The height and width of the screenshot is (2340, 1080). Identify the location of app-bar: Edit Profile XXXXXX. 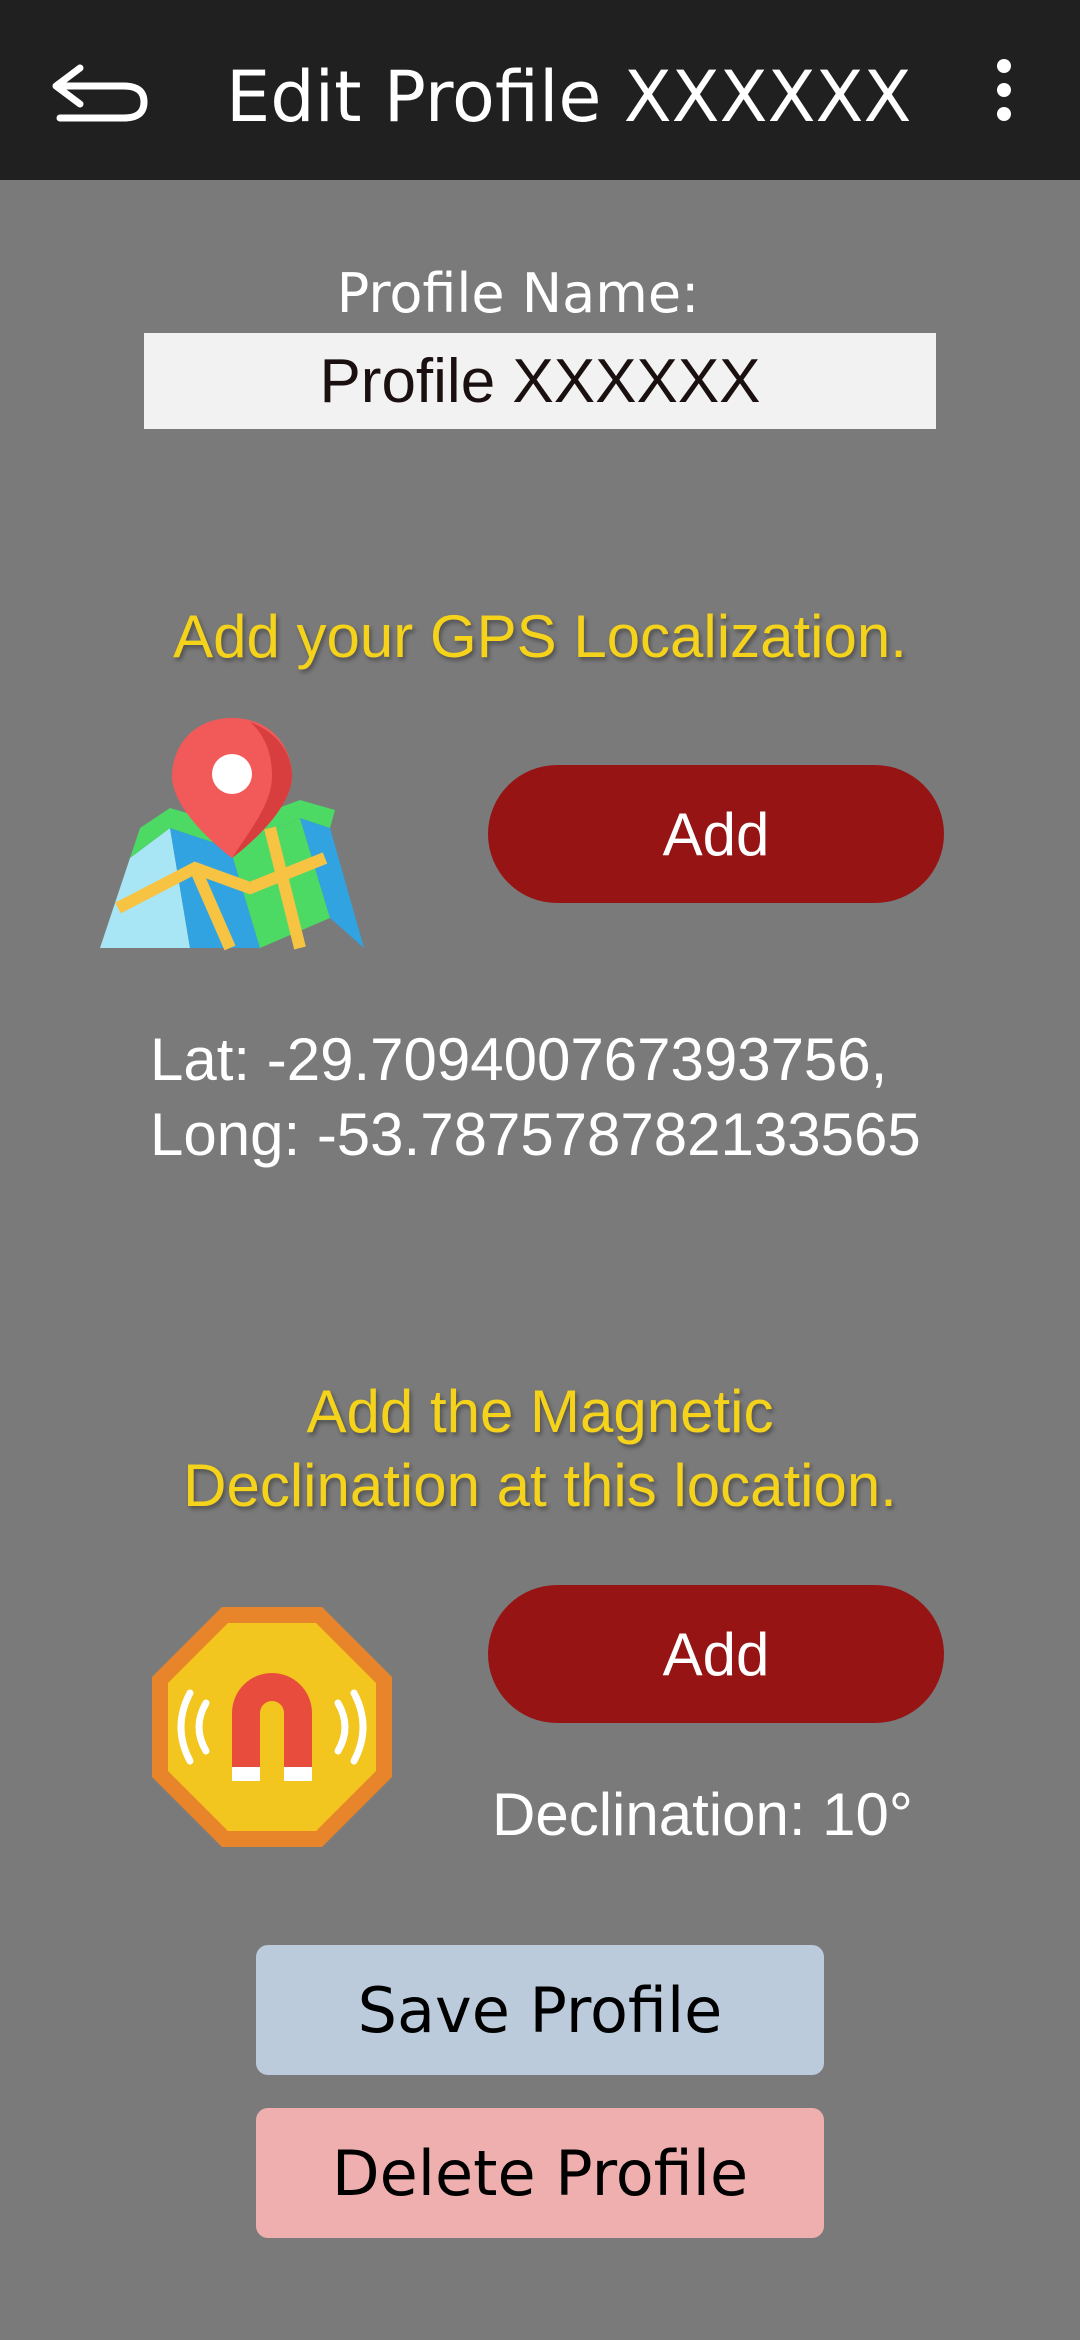
(540, 90).